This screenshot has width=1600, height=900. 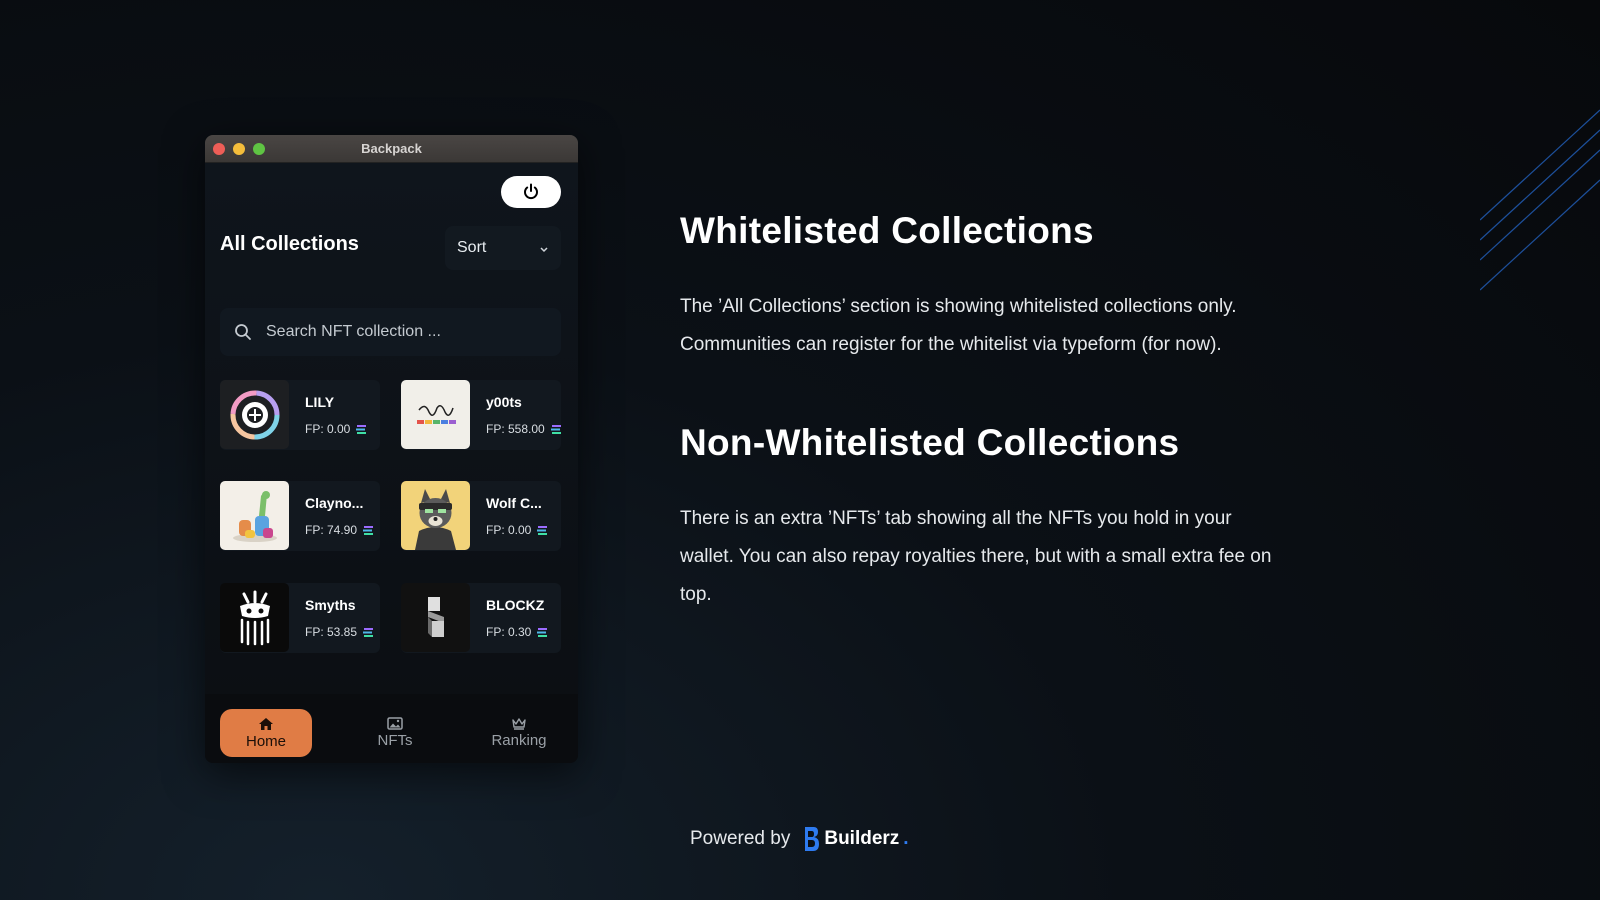 I want to click on collection-card-wolf: Wolf C... FP: 0.00, so click(x=481, y=516).